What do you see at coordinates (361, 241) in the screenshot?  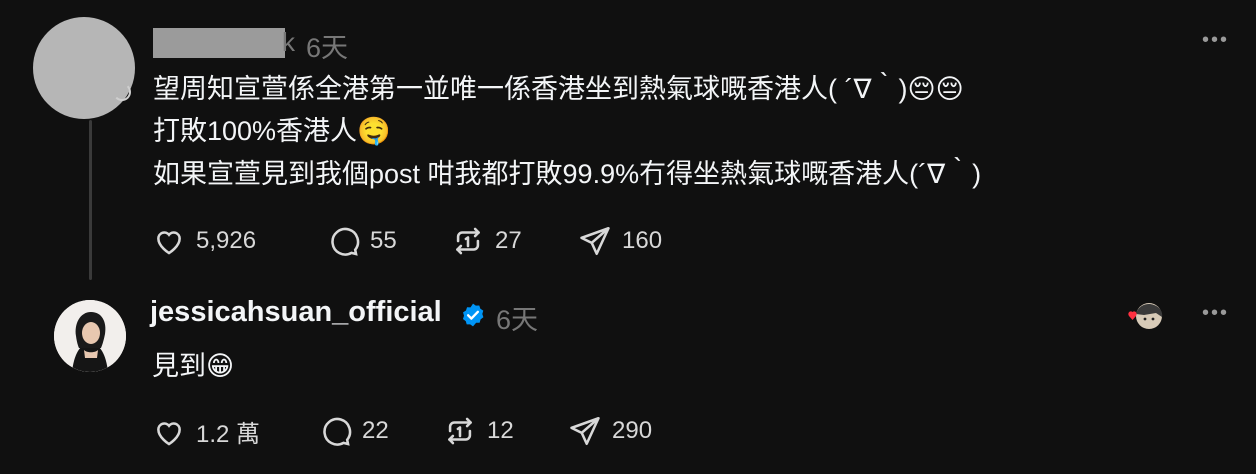 I see `comment-button: 55` at bounding box center [361, 241].